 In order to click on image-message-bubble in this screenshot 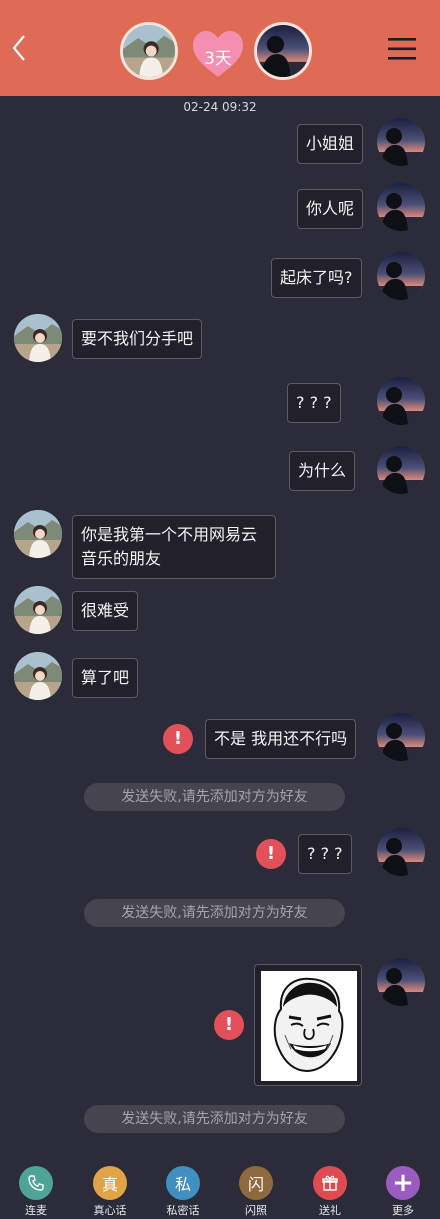, I will do `click(308, 1025)`.